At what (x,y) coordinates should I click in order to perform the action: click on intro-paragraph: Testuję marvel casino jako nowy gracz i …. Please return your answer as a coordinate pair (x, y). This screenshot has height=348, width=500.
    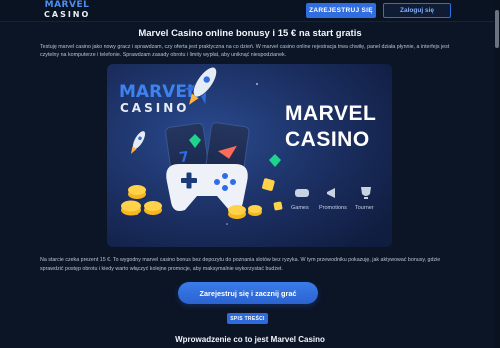
    Looking at the image, I should click on (245, 51).